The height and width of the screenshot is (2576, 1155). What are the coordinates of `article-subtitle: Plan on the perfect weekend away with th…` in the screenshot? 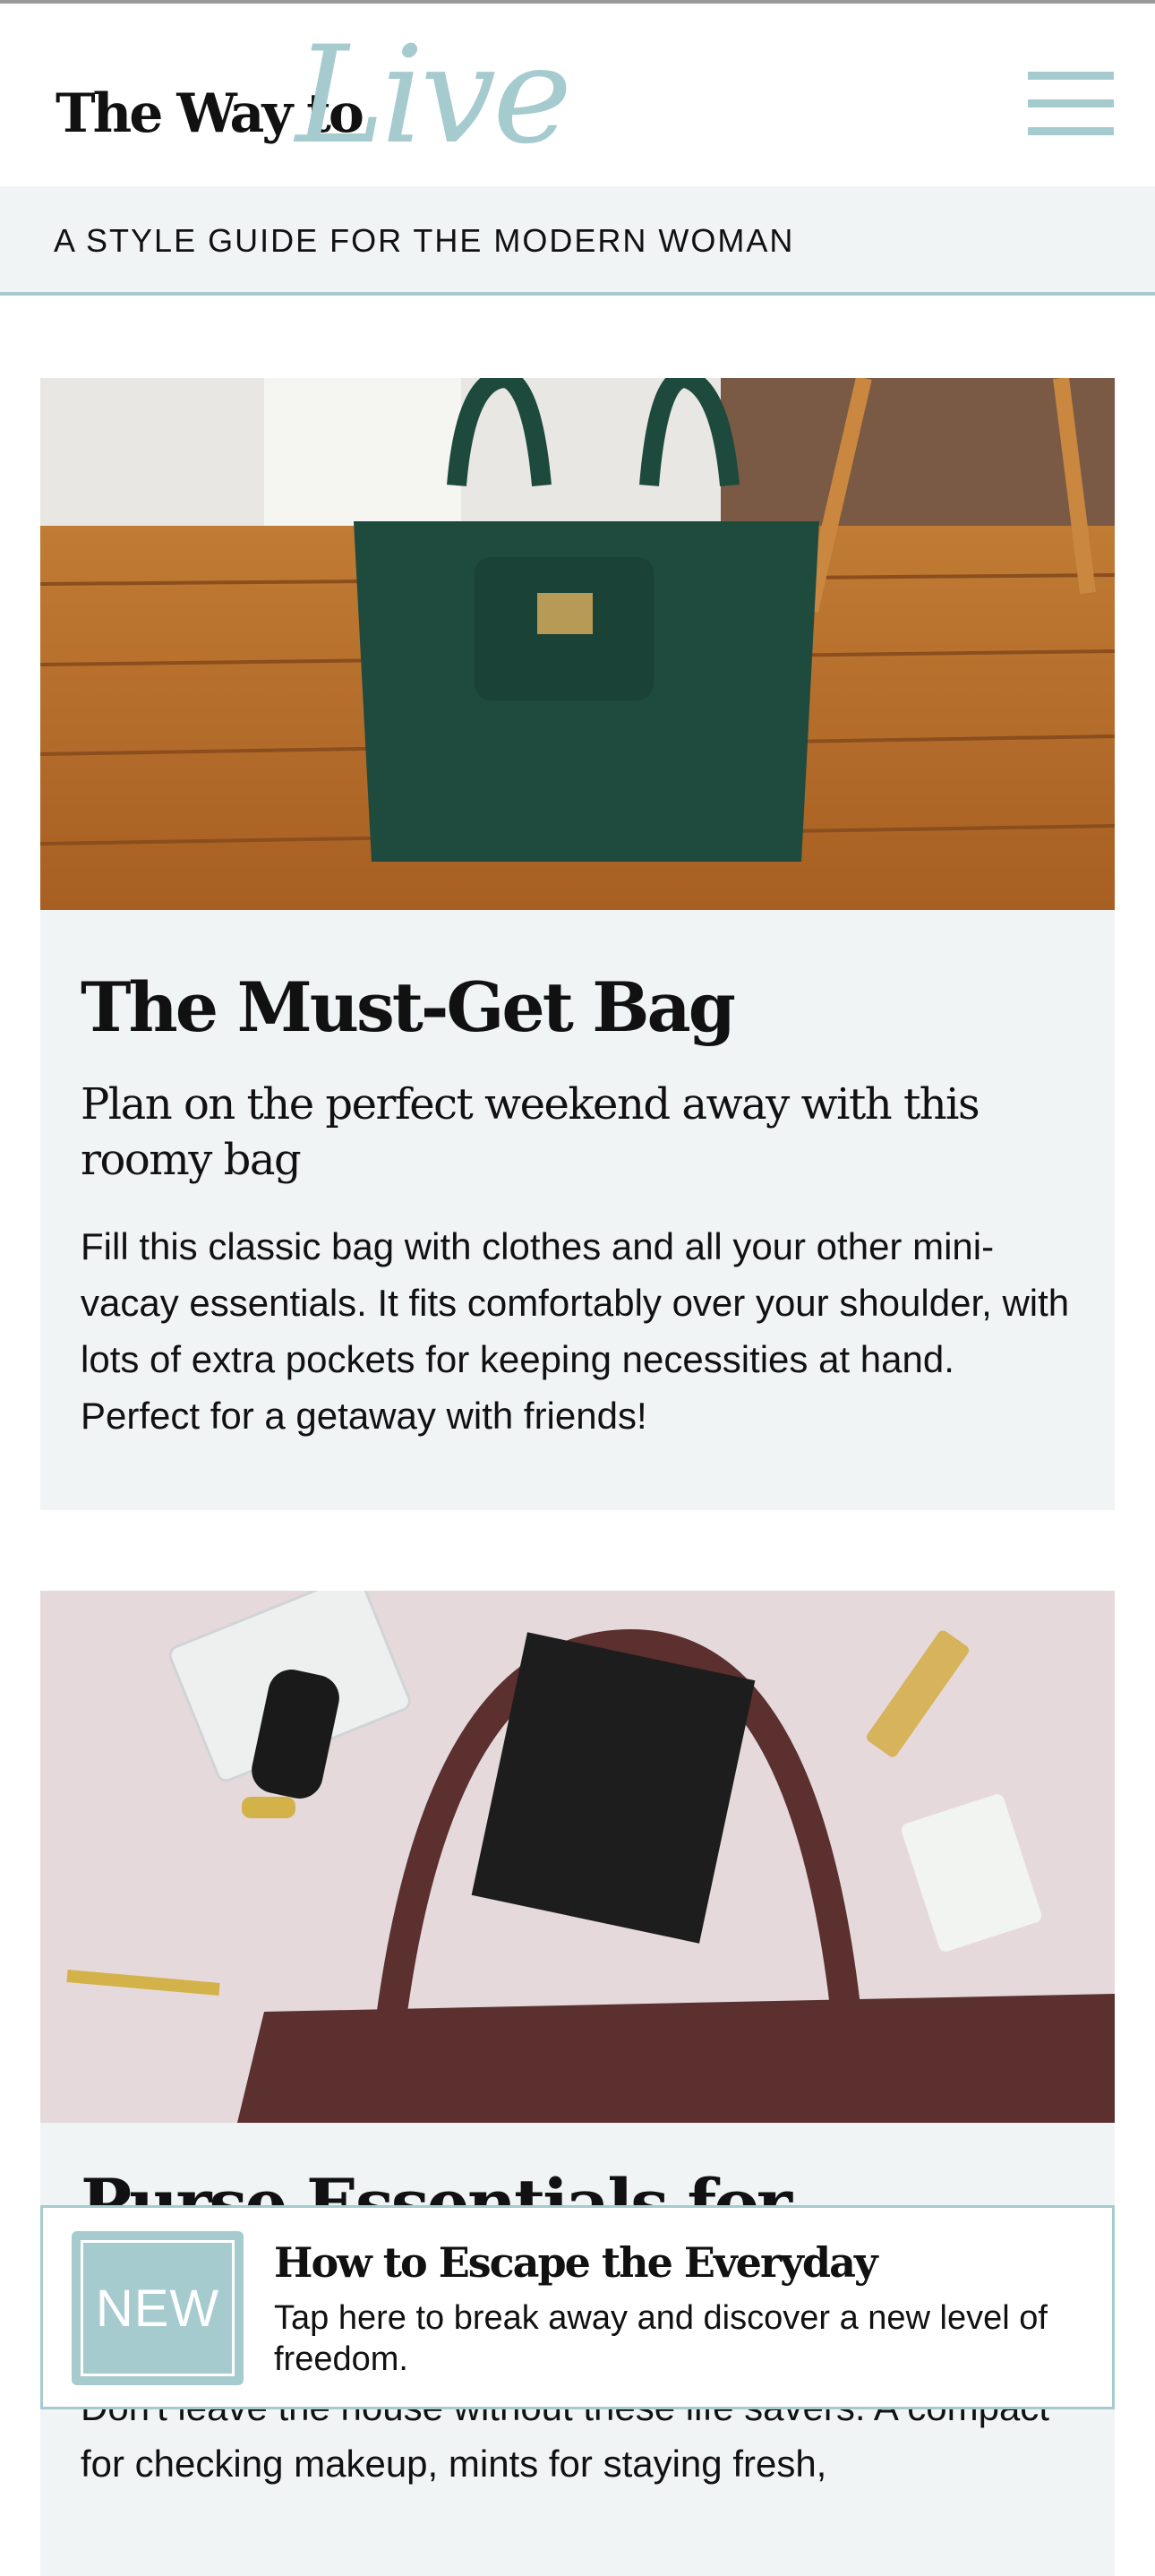 It's located at (530, 1132).